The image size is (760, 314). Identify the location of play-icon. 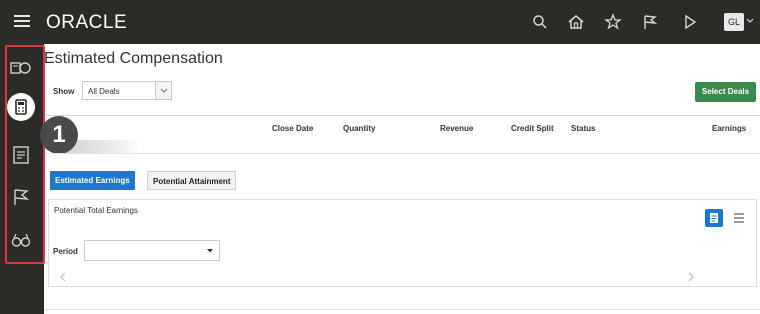
(690, 22).